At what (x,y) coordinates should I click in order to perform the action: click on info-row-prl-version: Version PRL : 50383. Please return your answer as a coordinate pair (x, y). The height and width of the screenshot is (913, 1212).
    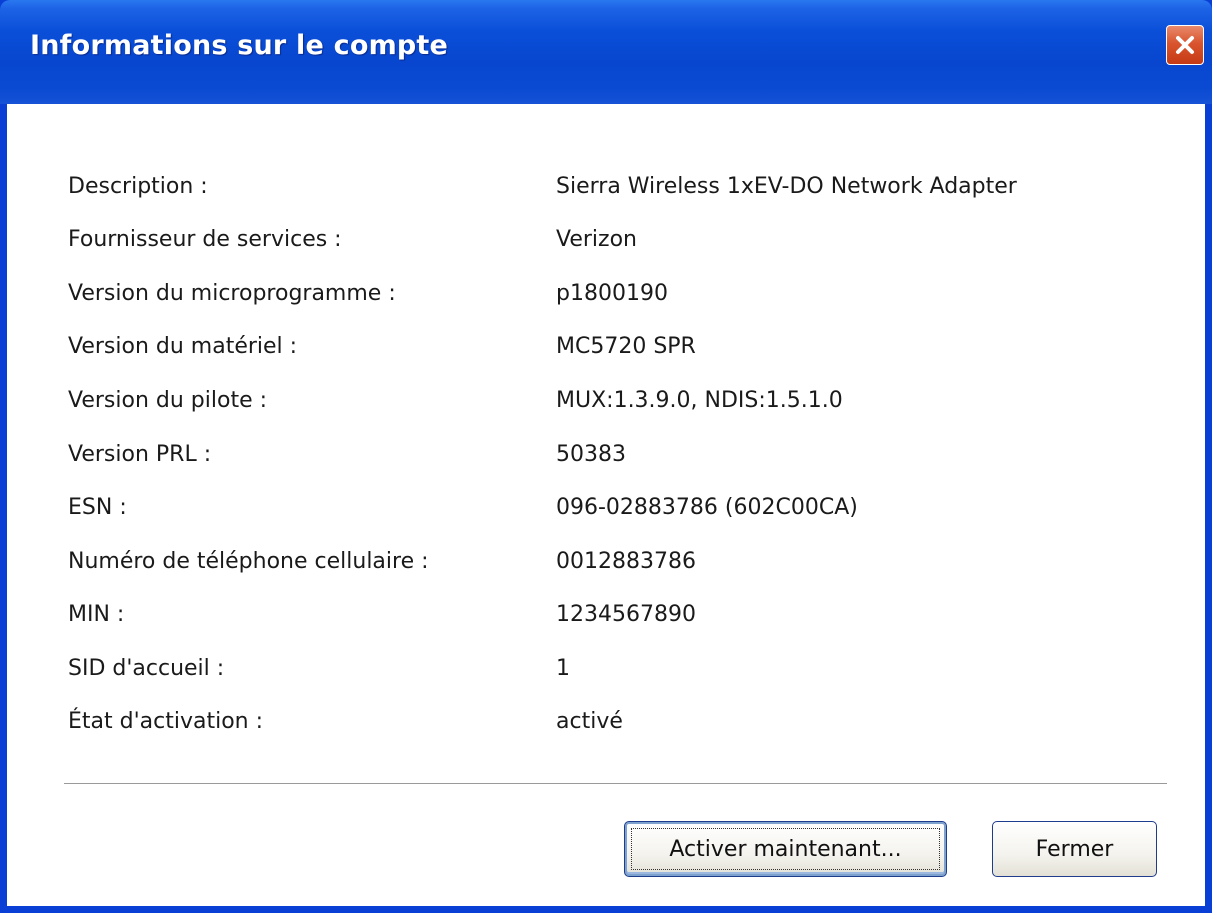
    Looking at the image, I should click on (606, 457).